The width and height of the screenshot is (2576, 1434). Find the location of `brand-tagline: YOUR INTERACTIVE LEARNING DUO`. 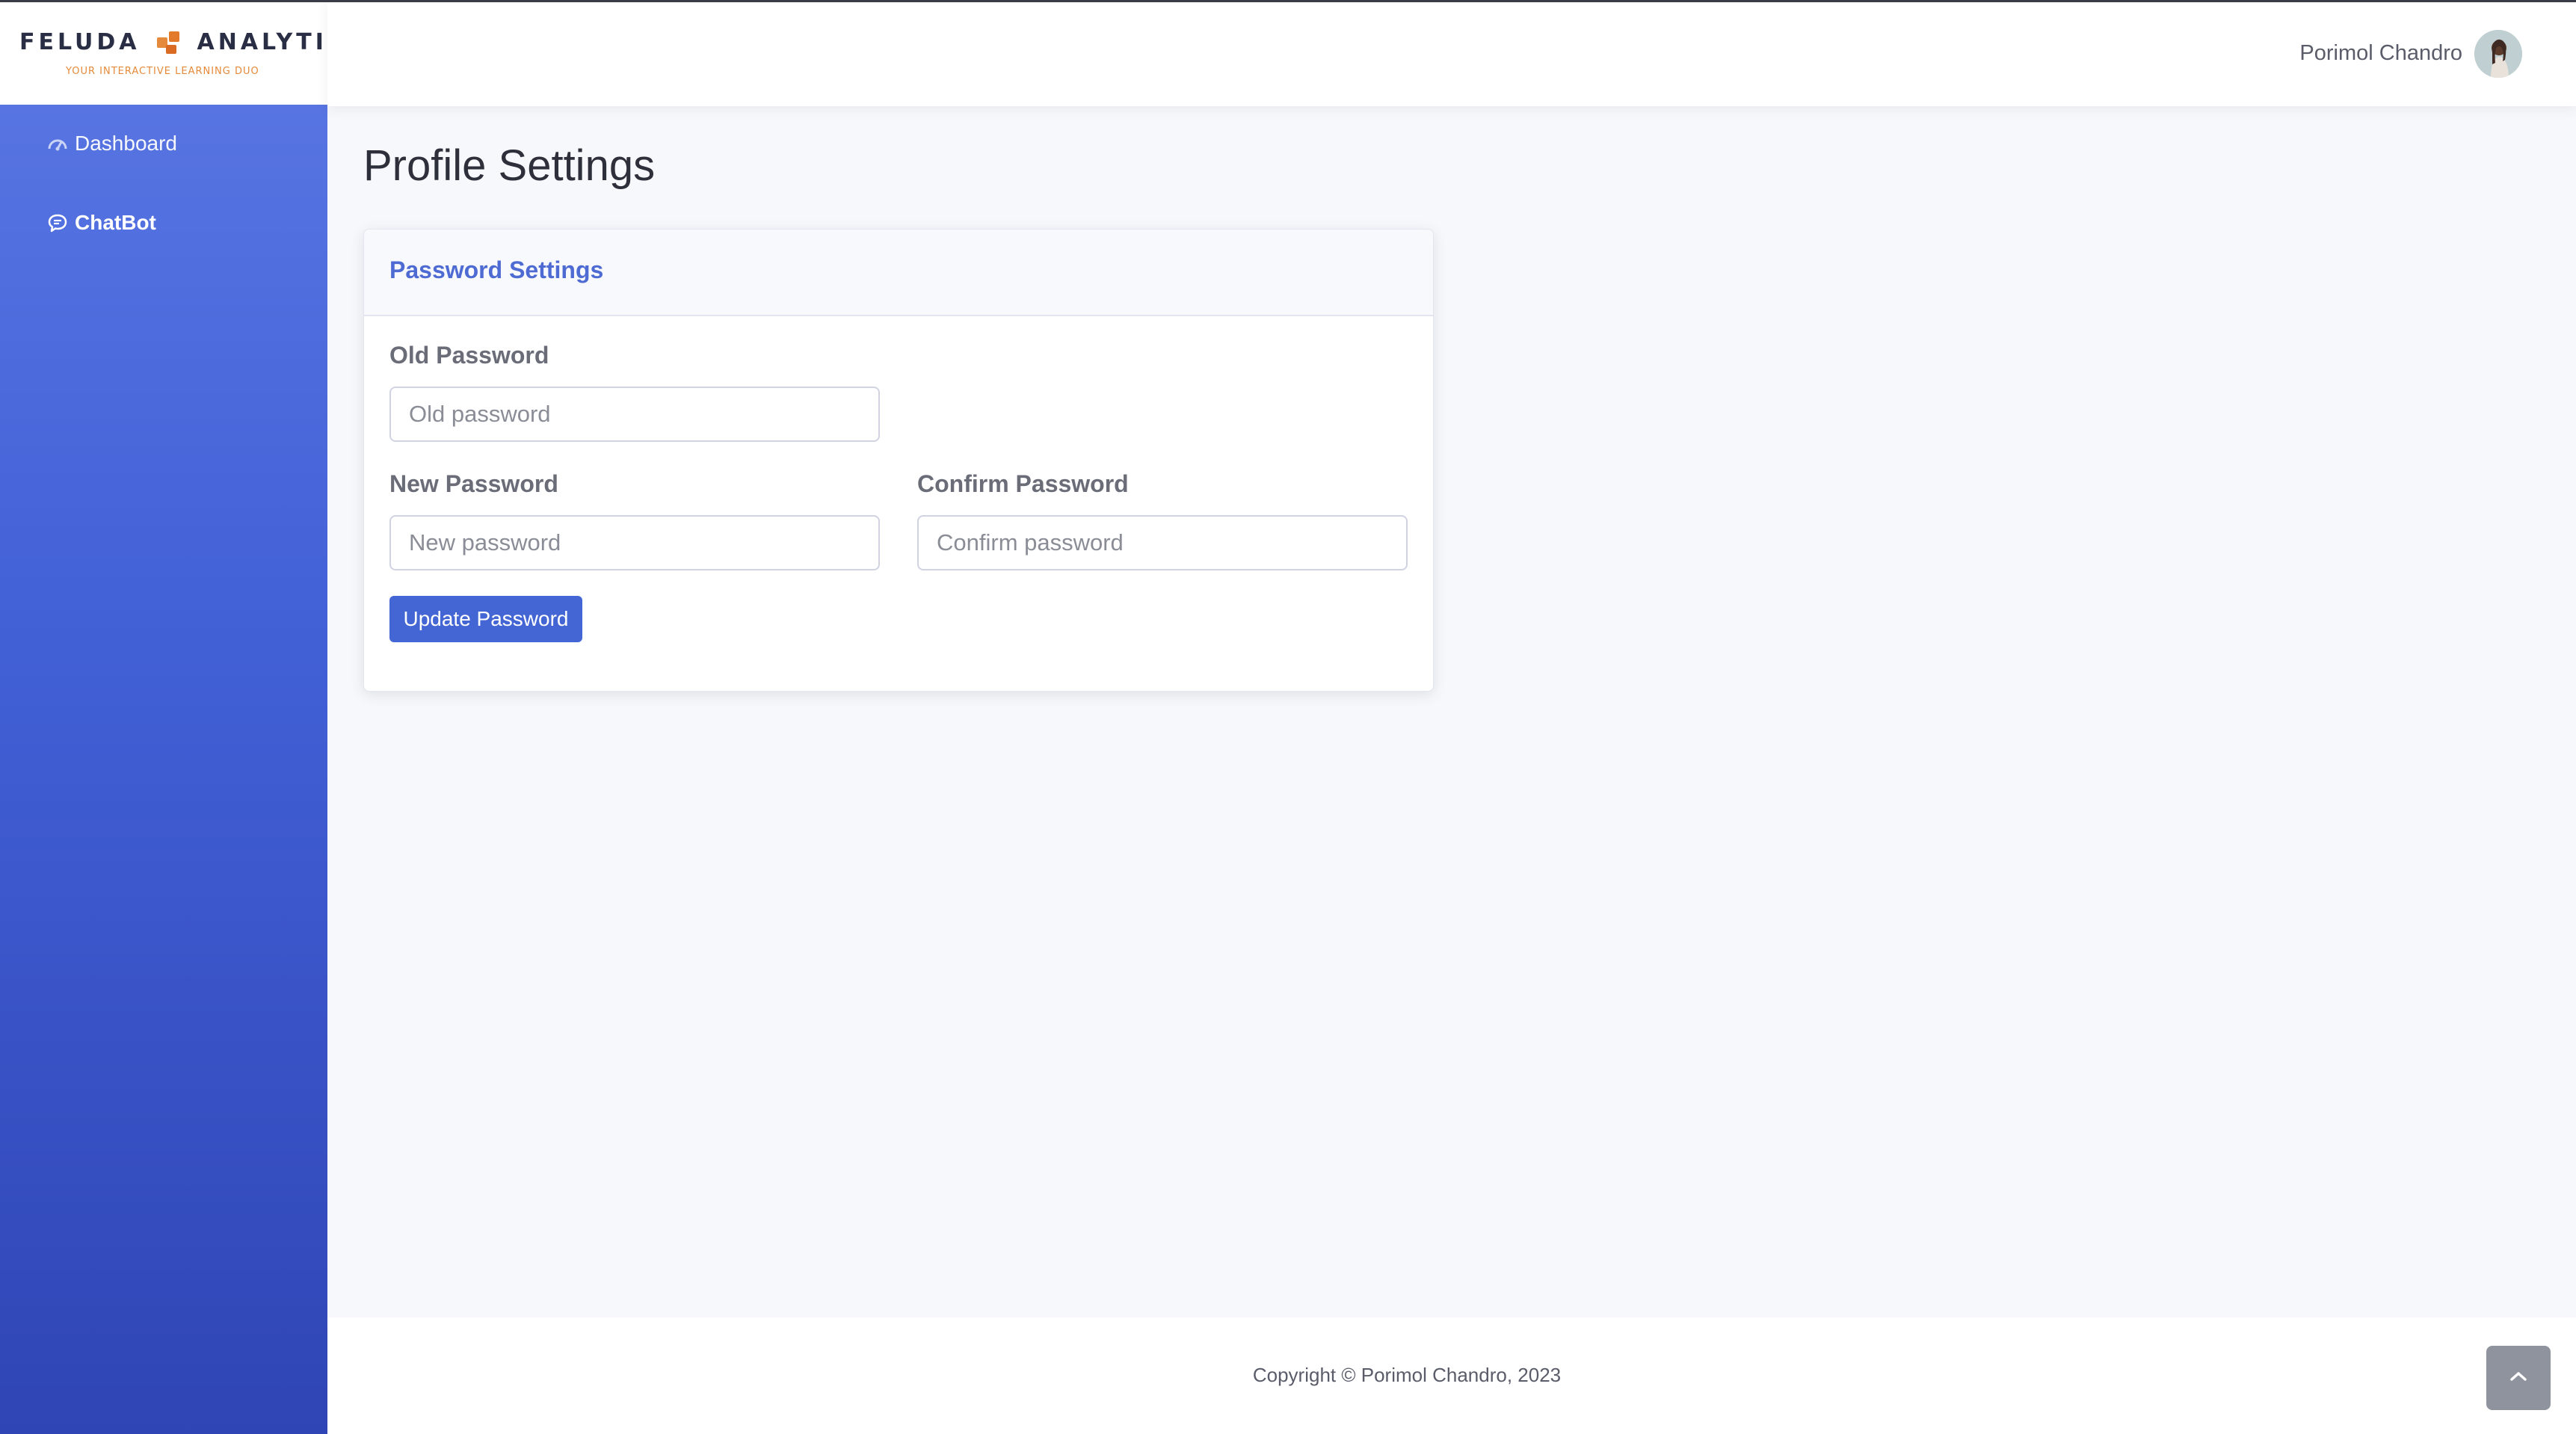

brand-tagline: YOUR INTERACTIVE LEARNING DUO is located at coordinates (162, 71).